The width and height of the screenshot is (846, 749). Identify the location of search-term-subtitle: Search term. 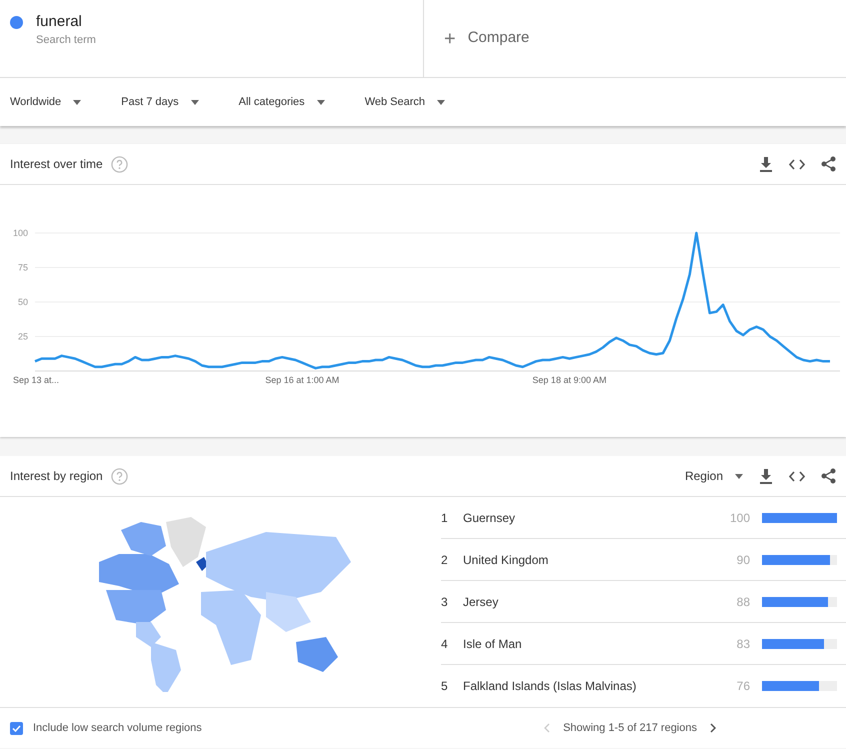
(66, 40).